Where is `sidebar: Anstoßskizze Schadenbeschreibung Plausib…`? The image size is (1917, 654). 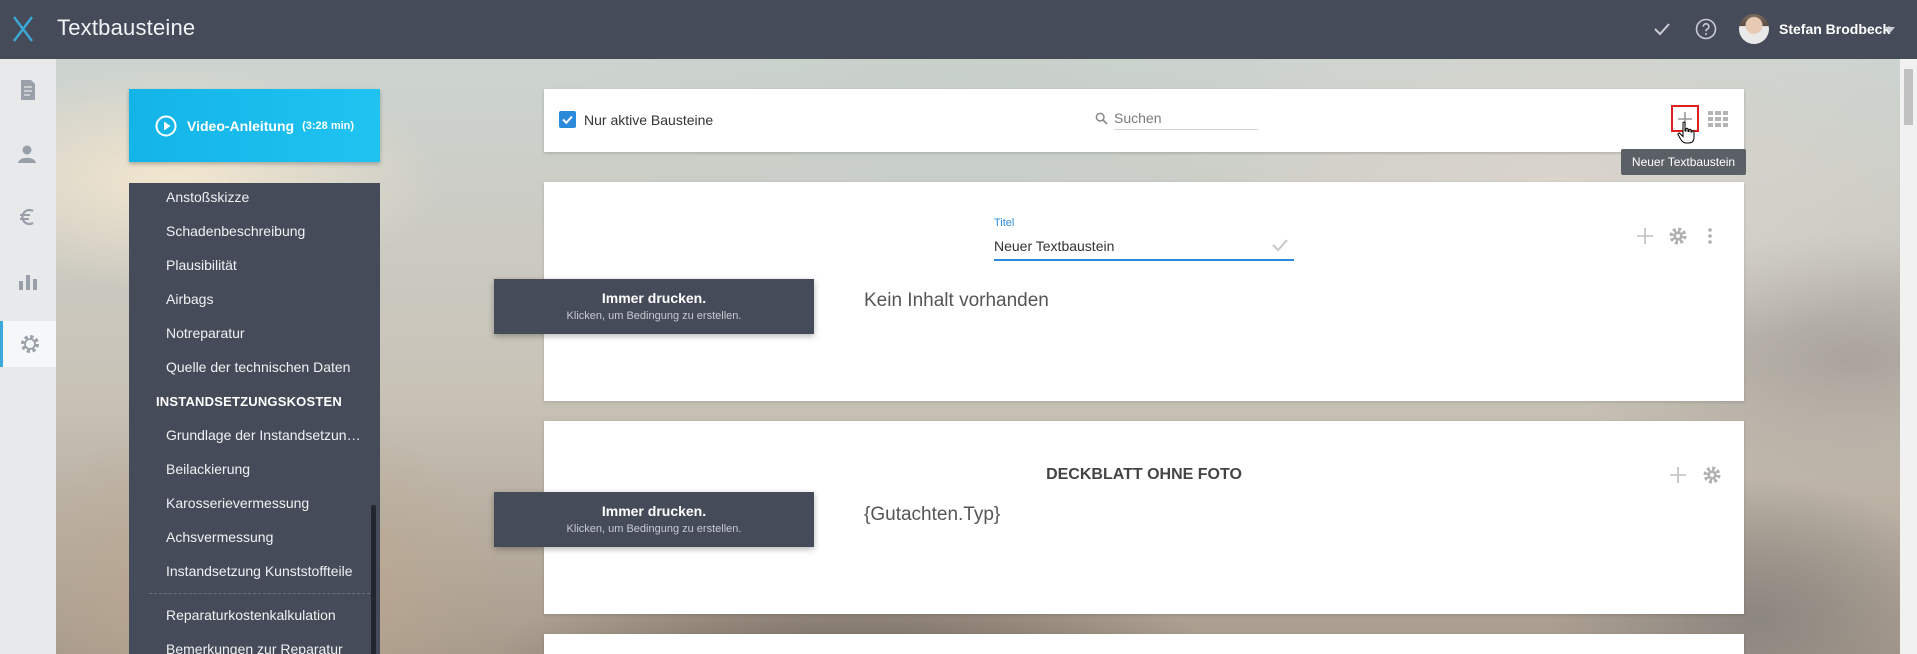
sidebar: Anstoßskizze Schadenbeschreibung Plausib… is located at coordinates (254, 418).